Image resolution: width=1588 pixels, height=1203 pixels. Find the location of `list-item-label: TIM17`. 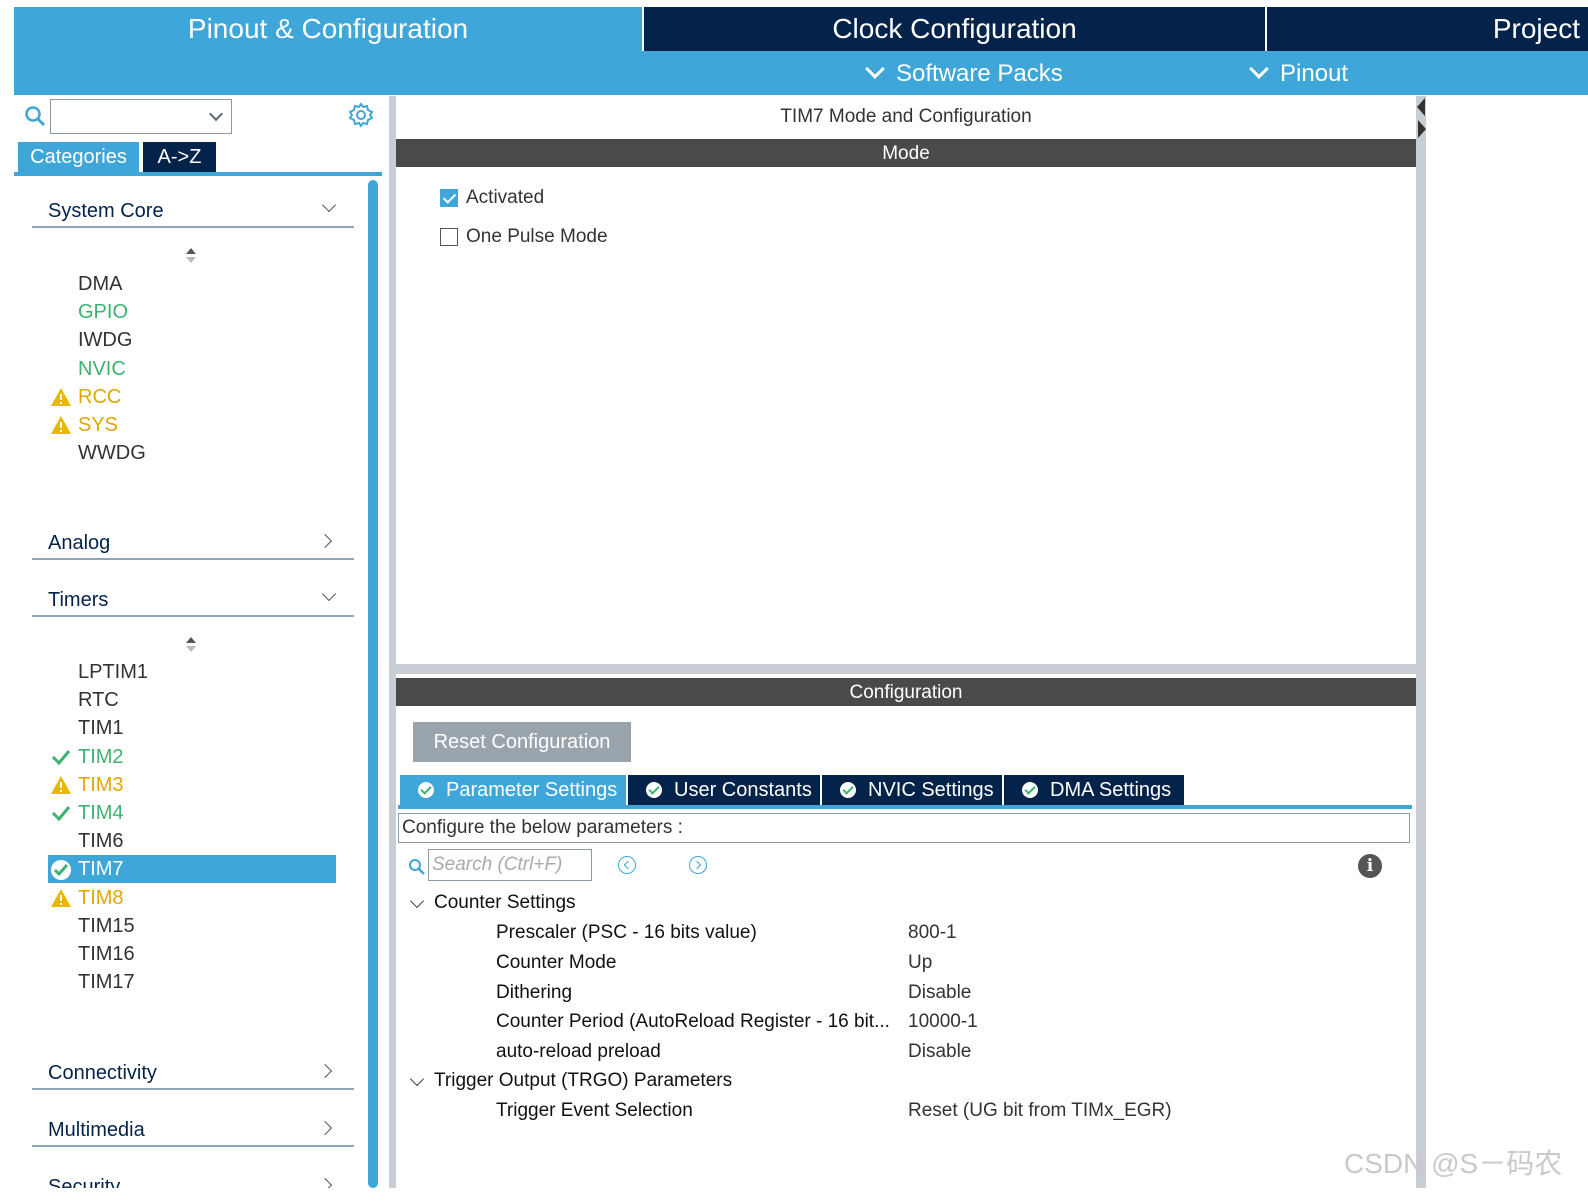

list-item-label: TIM17 is located at coordinates (106, 982).